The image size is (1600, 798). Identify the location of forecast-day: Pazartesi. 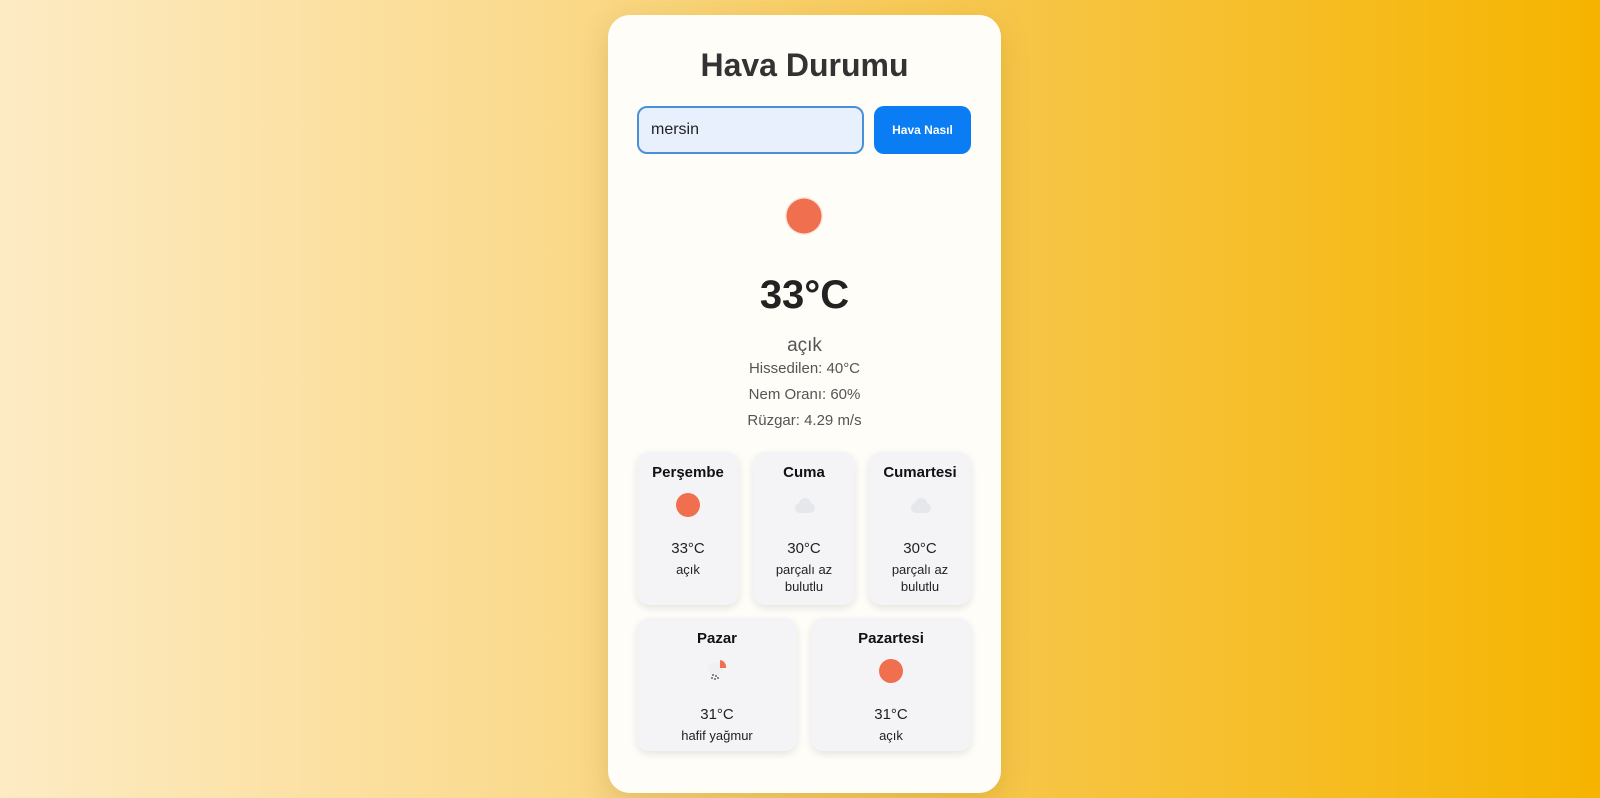
(891, 638).